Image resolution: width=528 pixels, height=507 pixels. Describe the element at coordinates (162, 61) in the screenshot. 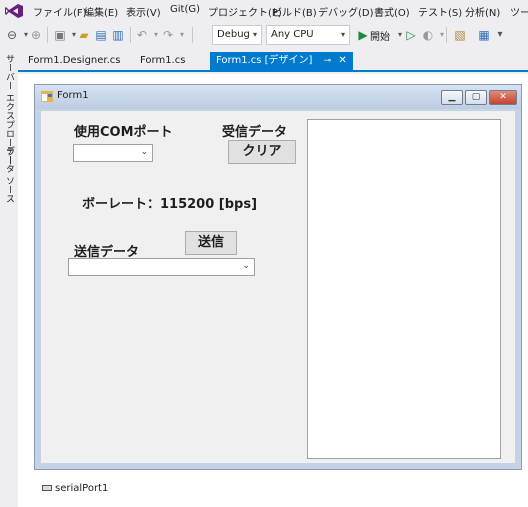

I see `tab-form1-cs: Form1.cs` at that location.